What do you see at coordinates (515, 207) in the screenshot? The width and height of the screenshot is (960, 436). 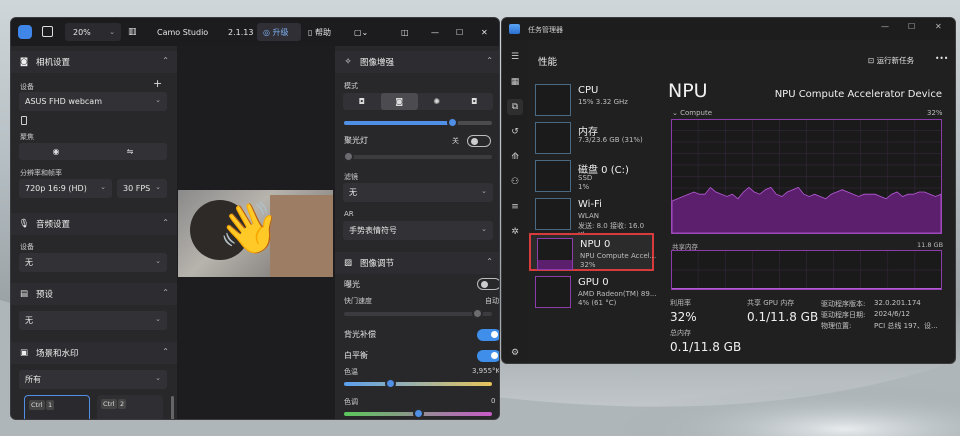 I see `details-icon: ≡` at bounding box center [515, 207].